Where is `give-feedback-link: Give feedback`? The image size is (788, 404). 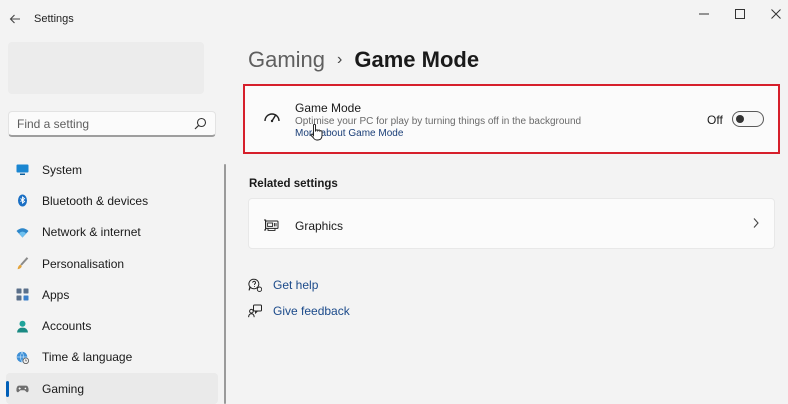
give-feedback-link: Give feedback is located at coordinates (299, 311).